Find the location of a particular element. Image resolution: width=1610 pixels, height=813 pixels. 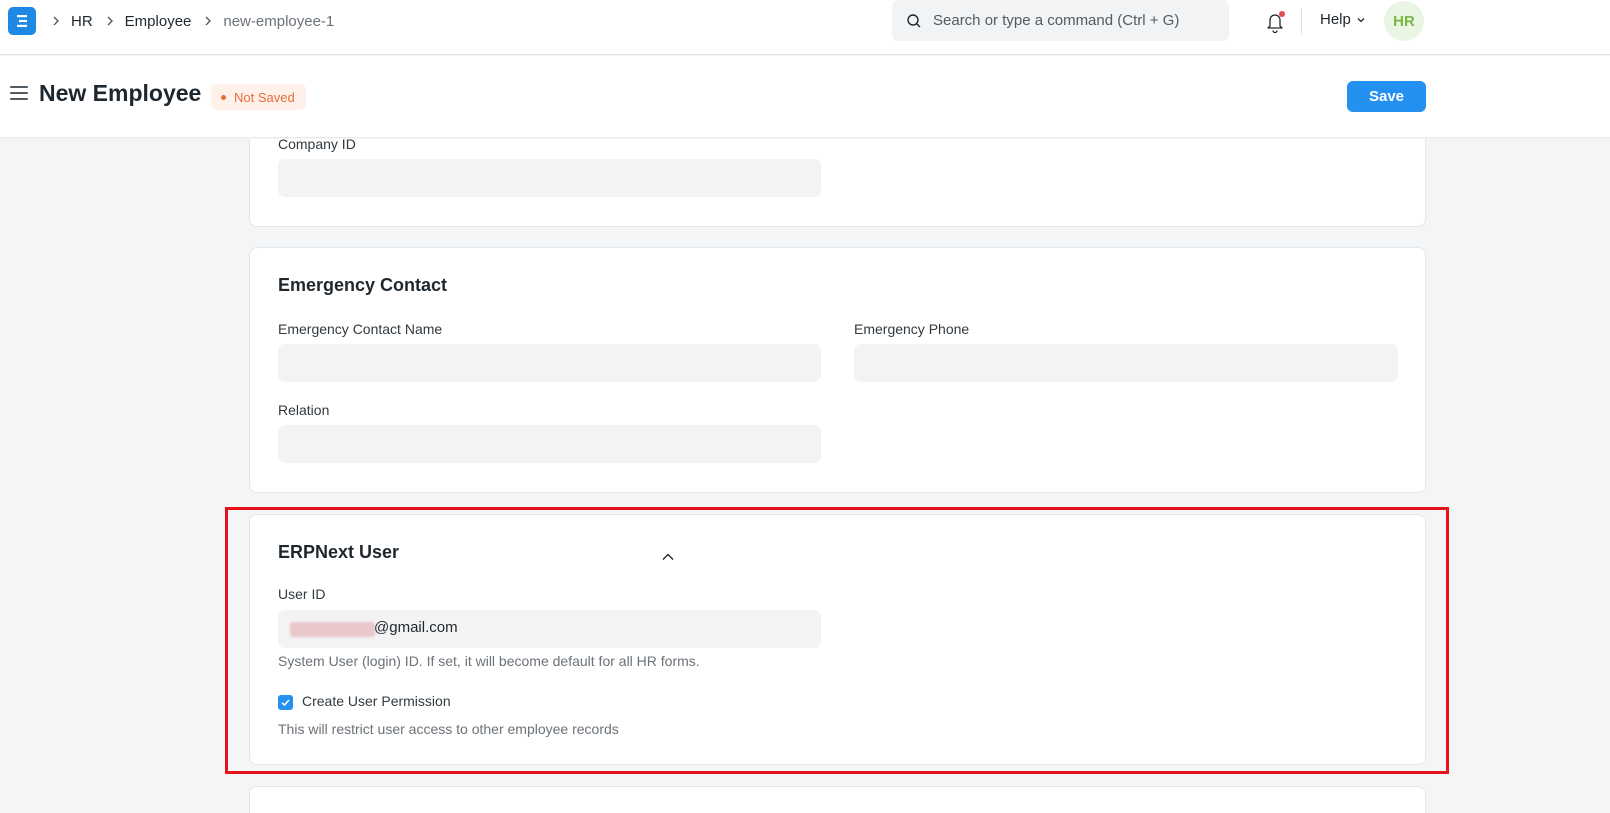

checkmark-icon is located at coordinates (285, 703).